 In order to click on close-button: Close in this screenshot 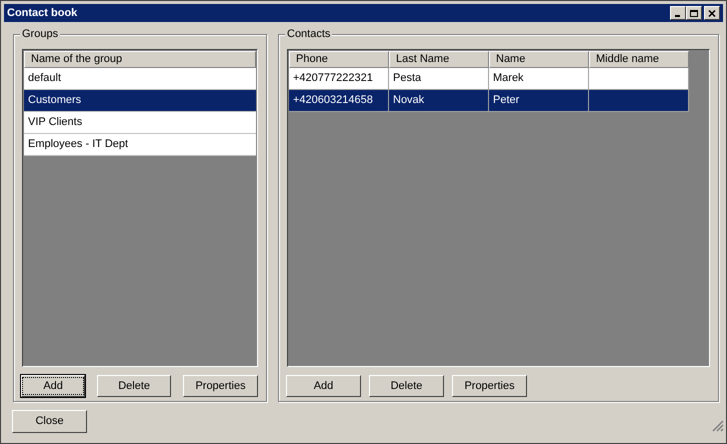, I will do `click(49, 421)`.